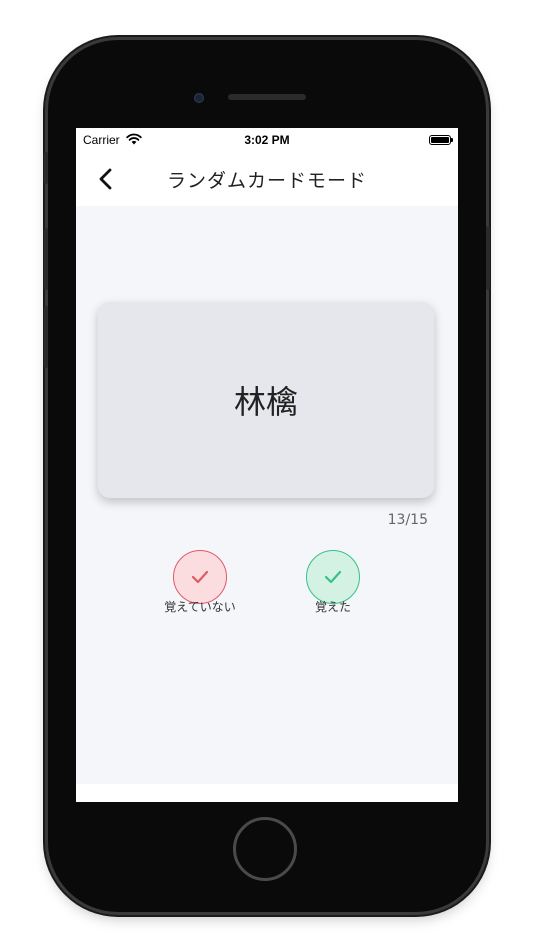 The image size is (534, 950). Describe the element at coordinates (267, 793) in the screenshot. I see `bottom-safe-area` at that location.